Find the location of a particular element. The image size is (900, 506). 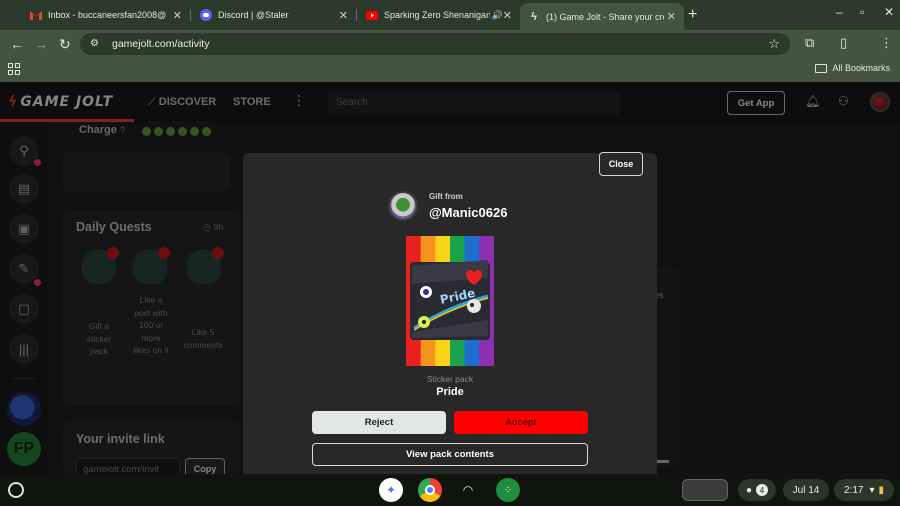

scrollbar-thumb is located at coordinates (663, 461).